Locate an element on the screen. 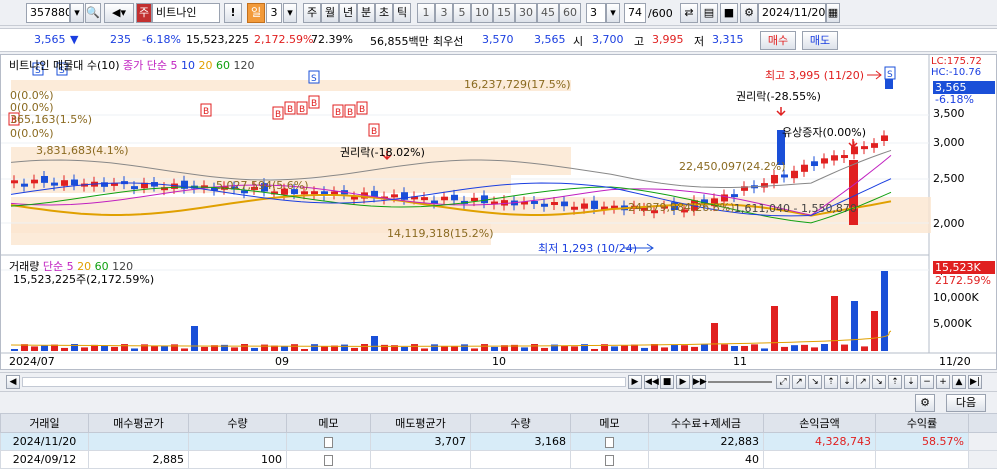  rewind-icon: ◀◀ is located at coordinates (651, 382).